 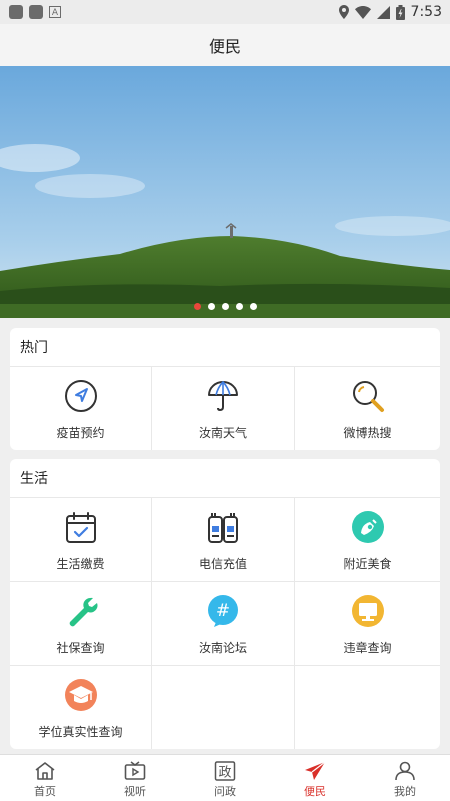 I want to click on service-label: 汝南论坛, so click(x=222, y=648).